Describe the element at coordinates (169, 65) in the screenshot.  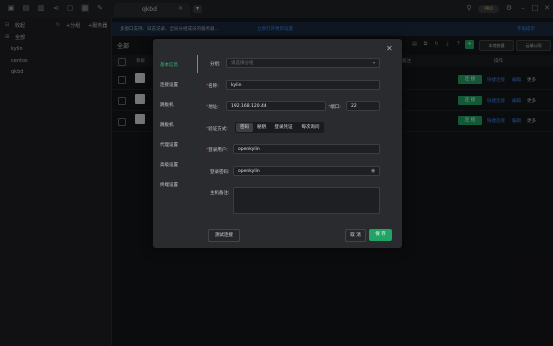
I see `nav-item-basic: 基本信息` at that location.